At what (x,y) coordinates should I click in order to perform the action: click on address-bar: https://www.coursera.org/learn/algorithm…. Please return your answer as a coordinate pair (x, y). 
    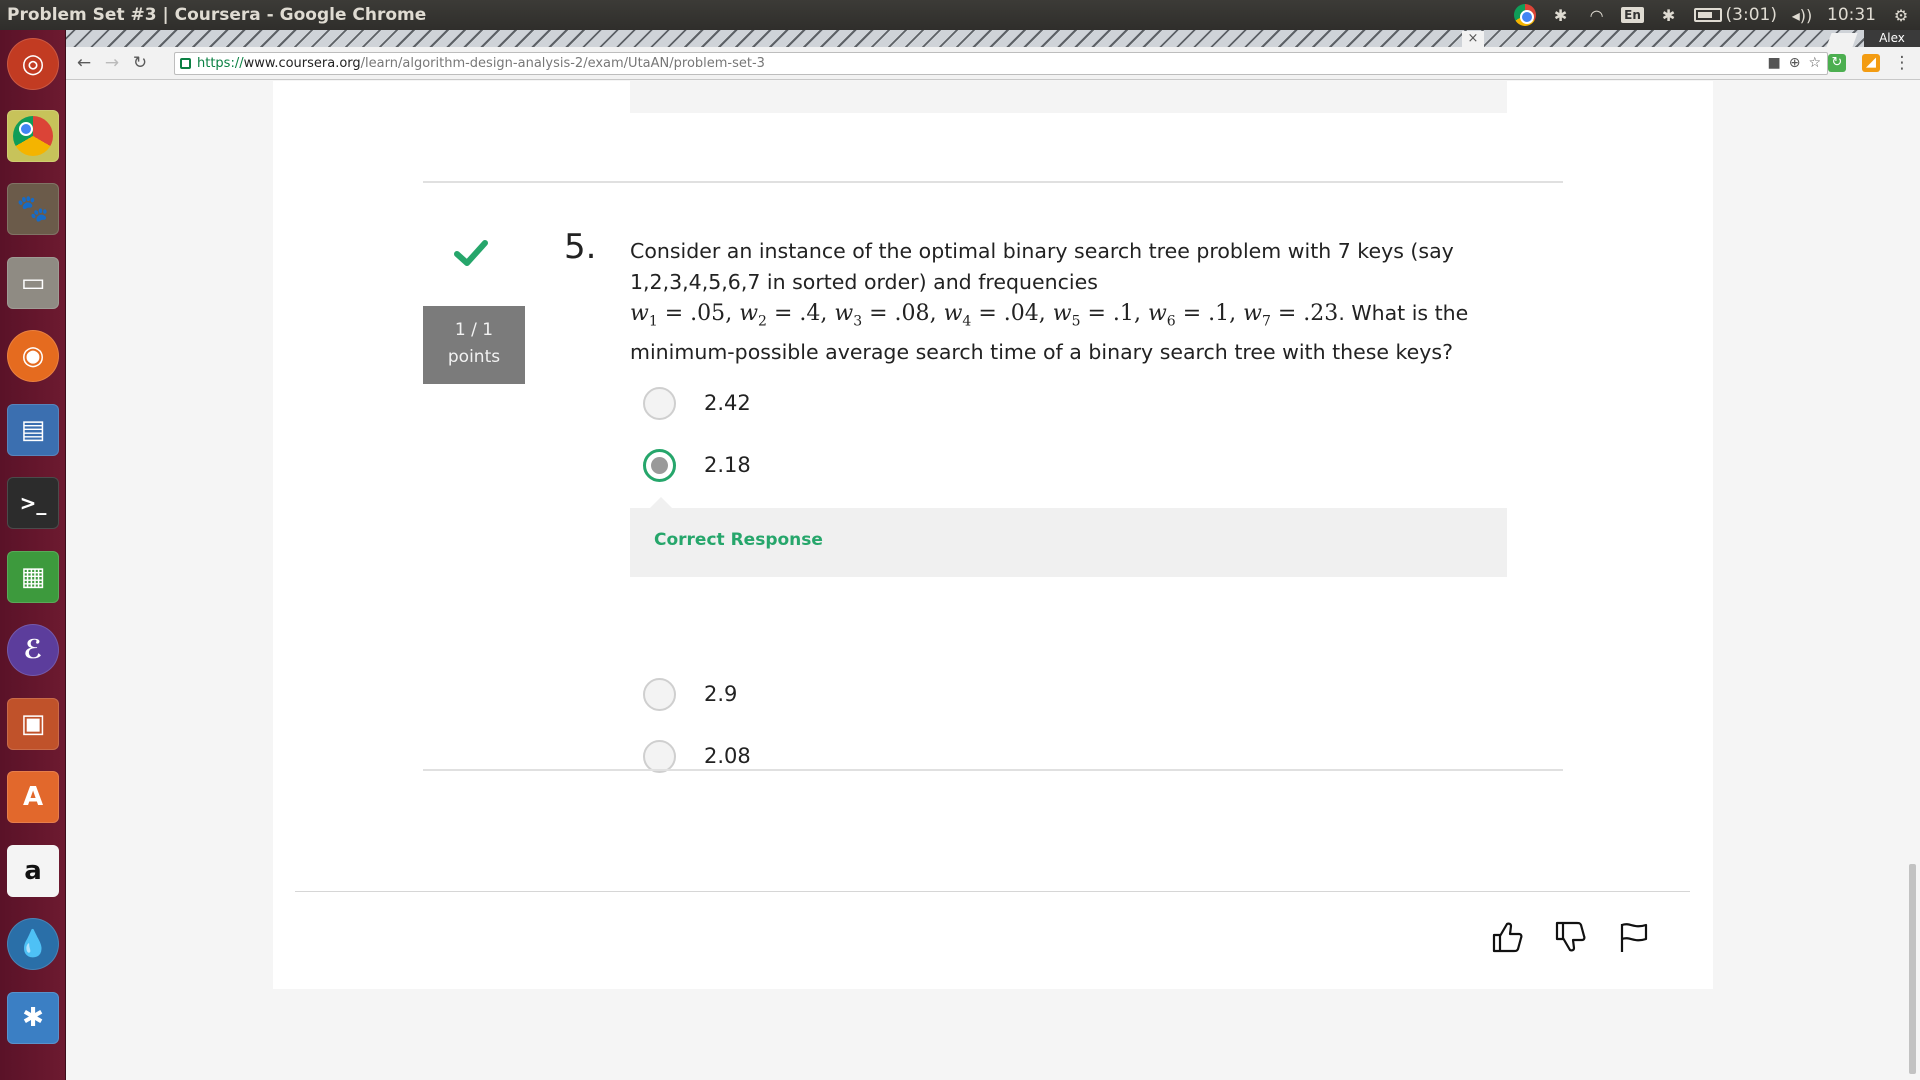
    Looking at the image, I should click on (1001, 63).